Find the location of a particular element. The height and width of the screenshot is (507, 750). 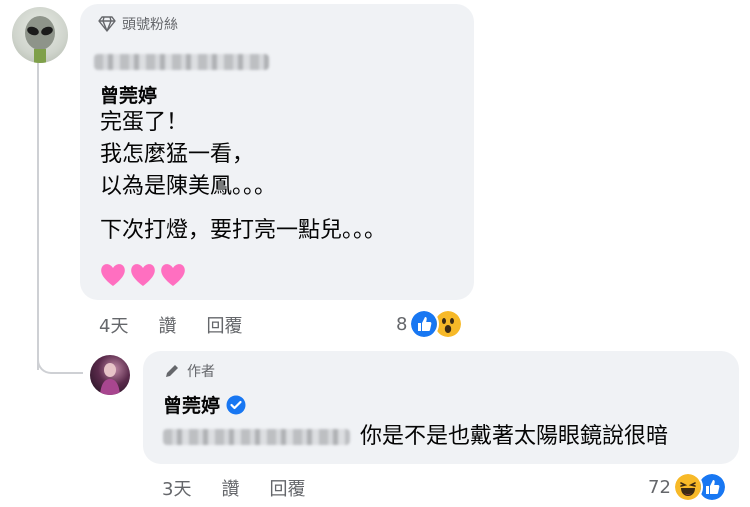

quoted-author-name: 曾莞婷 is located at coordinates (128, 94).